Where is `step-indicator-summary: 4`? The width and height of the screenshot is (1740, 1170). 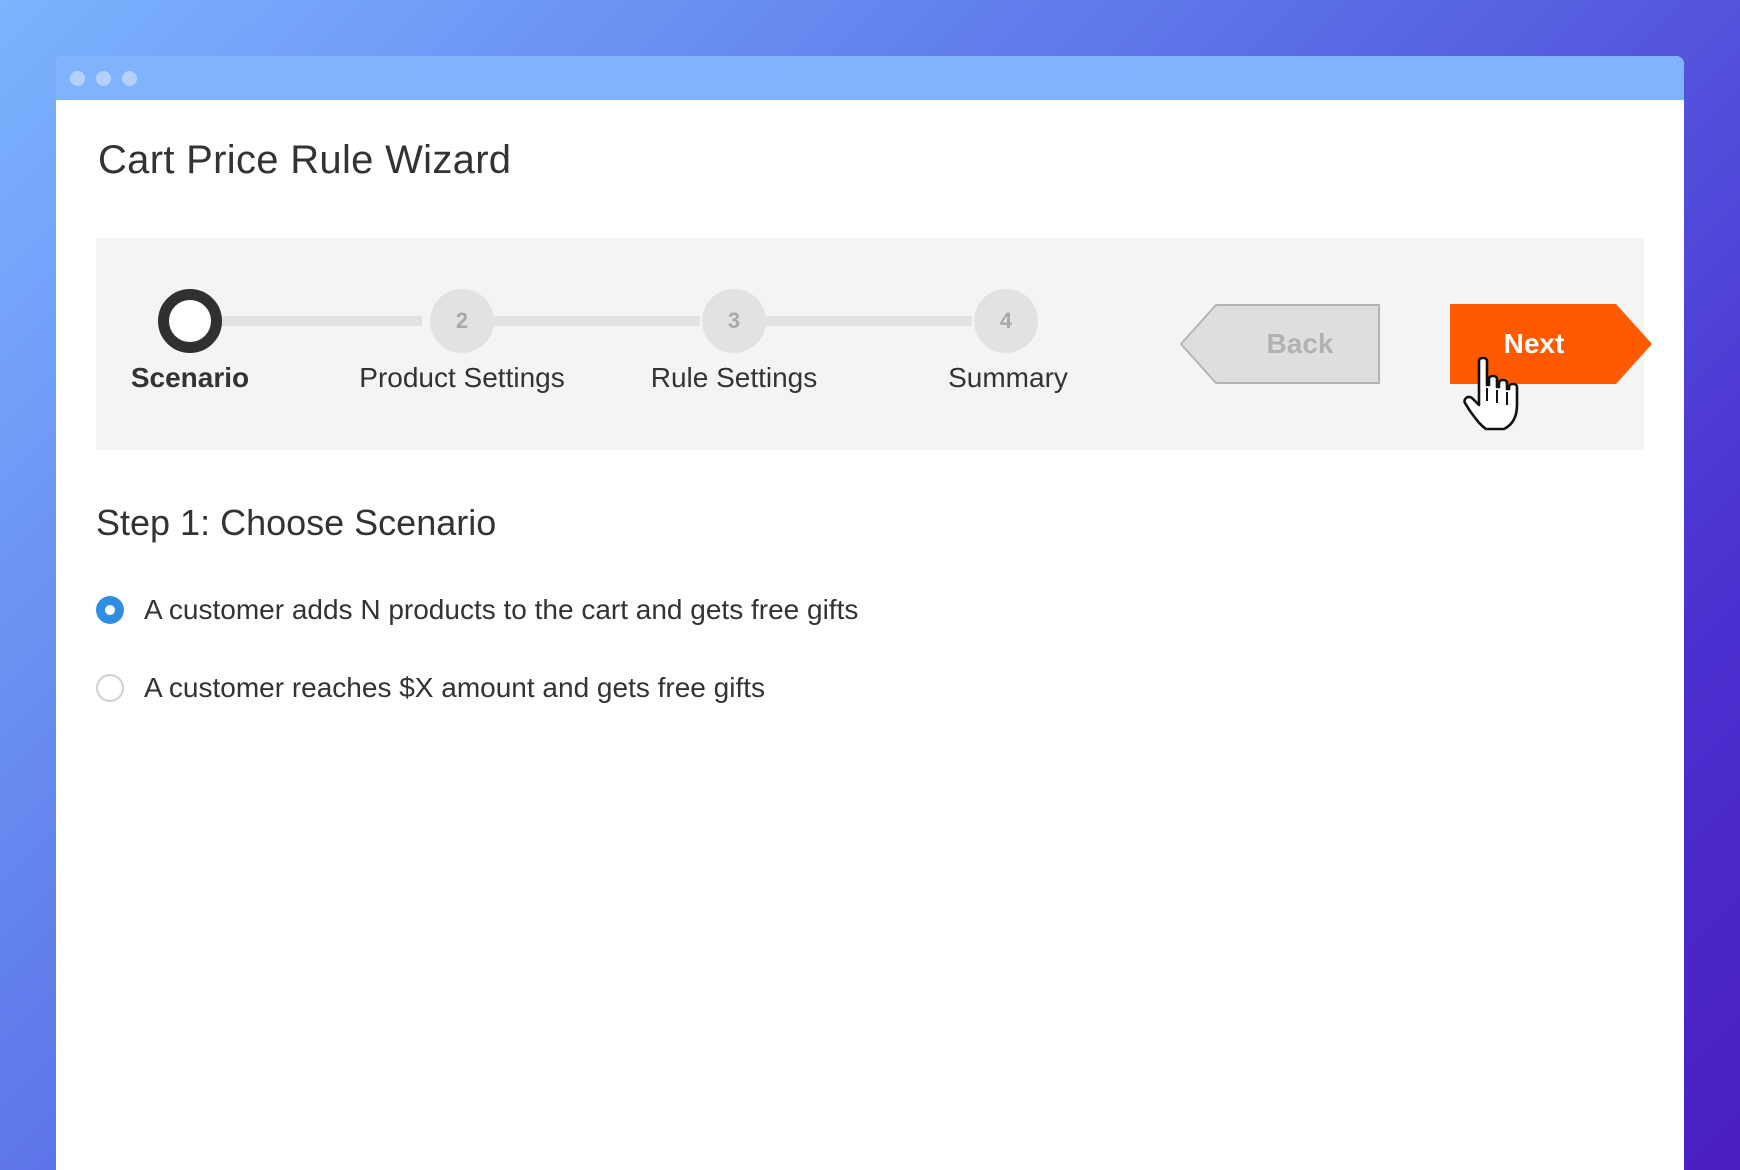
step-indicator-summary: 4 is located at coordinates (1006, 321).